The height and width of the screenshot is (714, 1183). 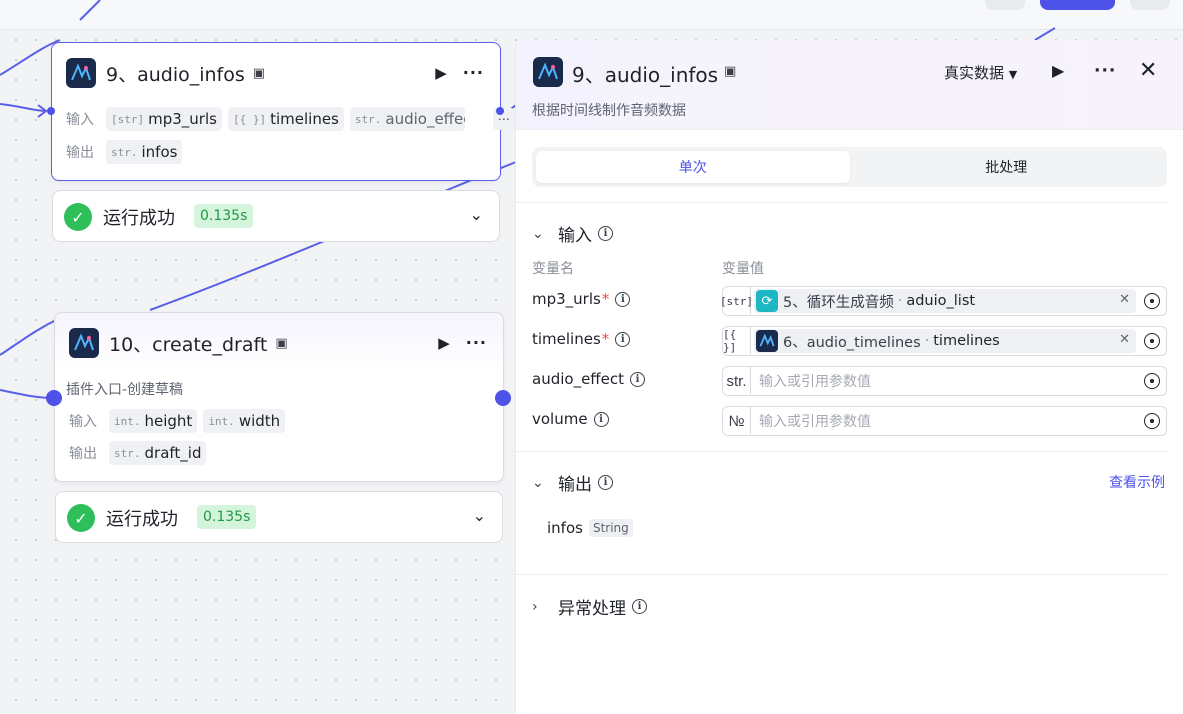 I want to click on section-title: 异常处理, so click(x=592, y=609).